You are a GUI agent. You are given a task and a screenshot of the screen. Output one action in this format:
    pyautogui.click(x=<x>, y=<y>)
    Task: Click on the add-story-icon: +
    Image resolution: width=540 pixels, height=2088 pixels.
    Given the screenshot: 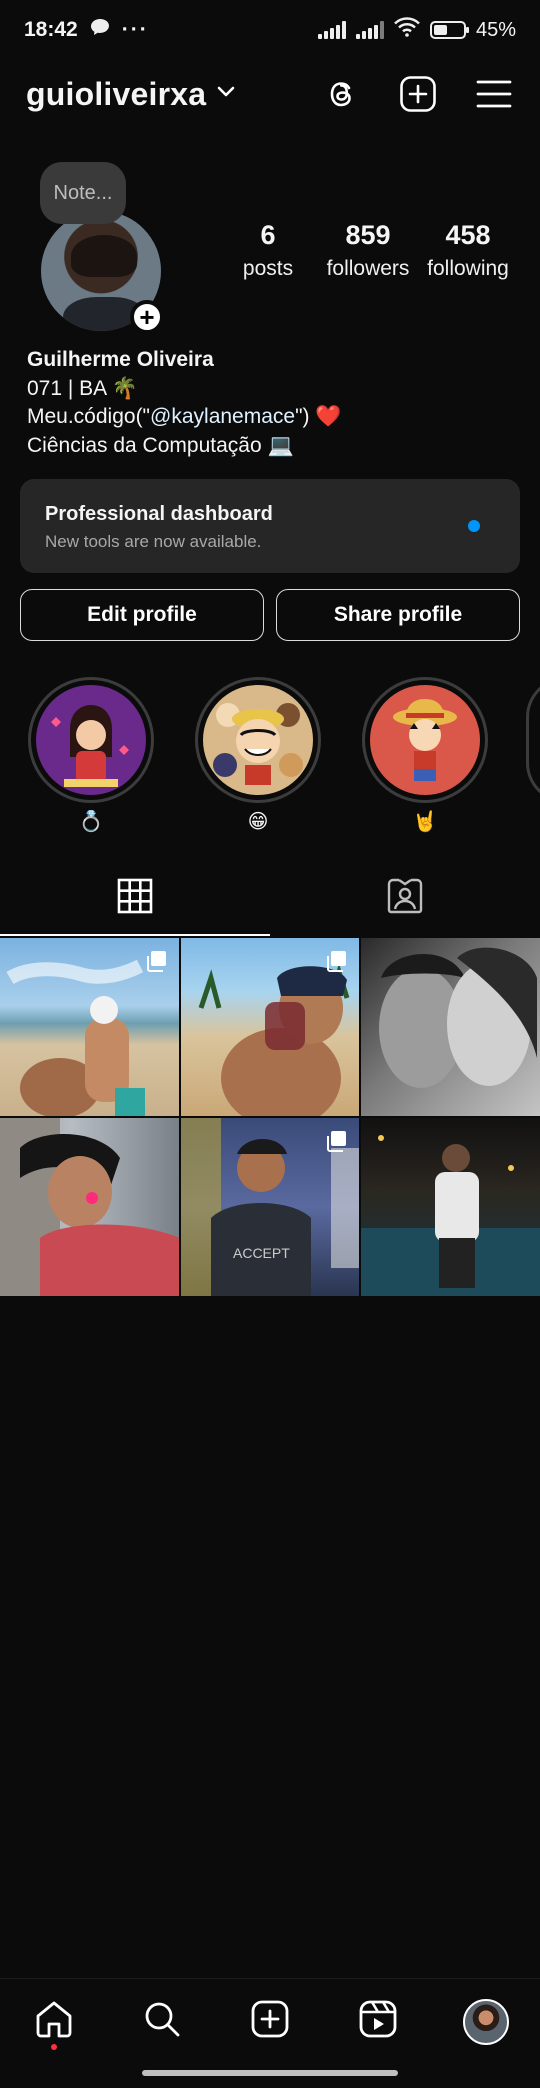 What is the action you would take?
    pyautogui.click(x=147, y=317)
    